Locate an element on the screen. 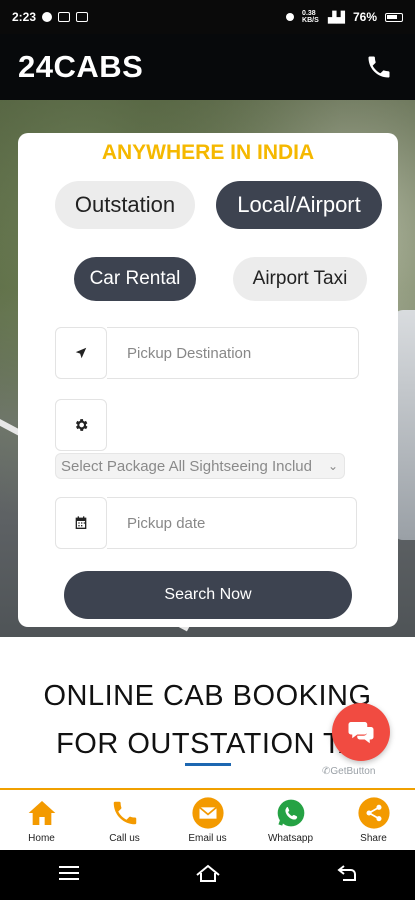  status-time: 2:23 is located at coordinates (24, 17).